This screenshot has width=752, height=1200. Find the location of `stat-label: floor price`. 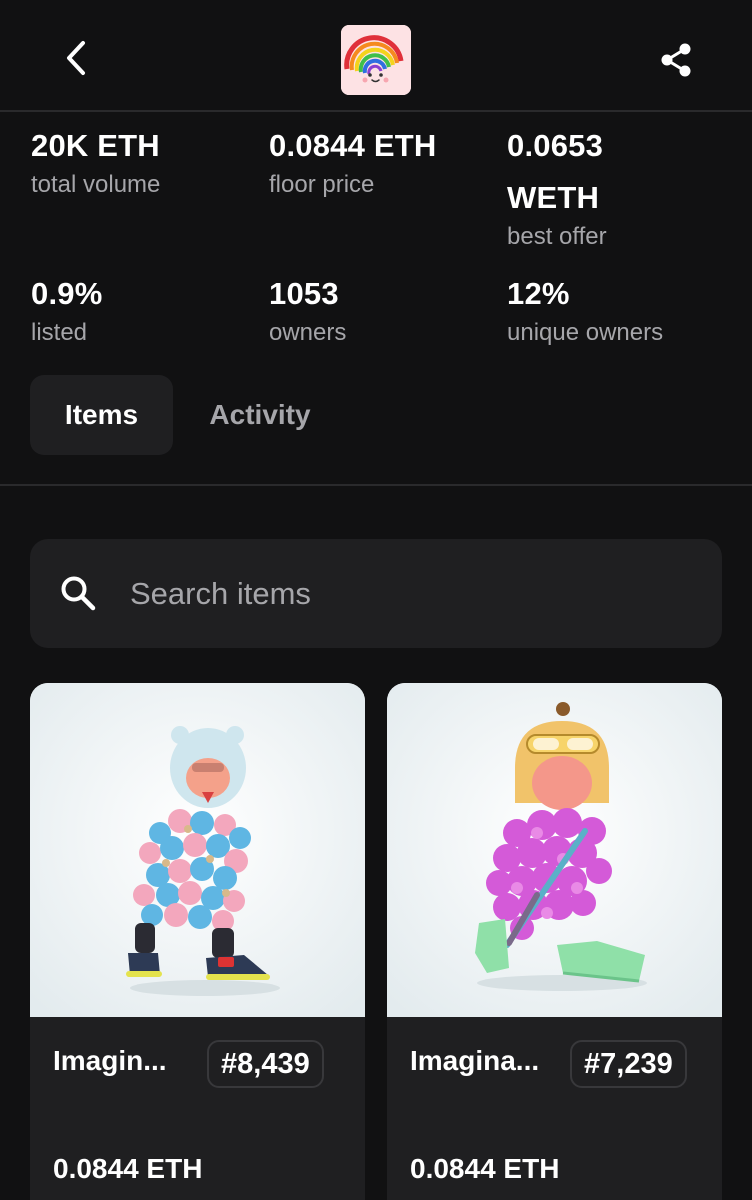

stat-label: floor price is located at coordinates (322, 184).